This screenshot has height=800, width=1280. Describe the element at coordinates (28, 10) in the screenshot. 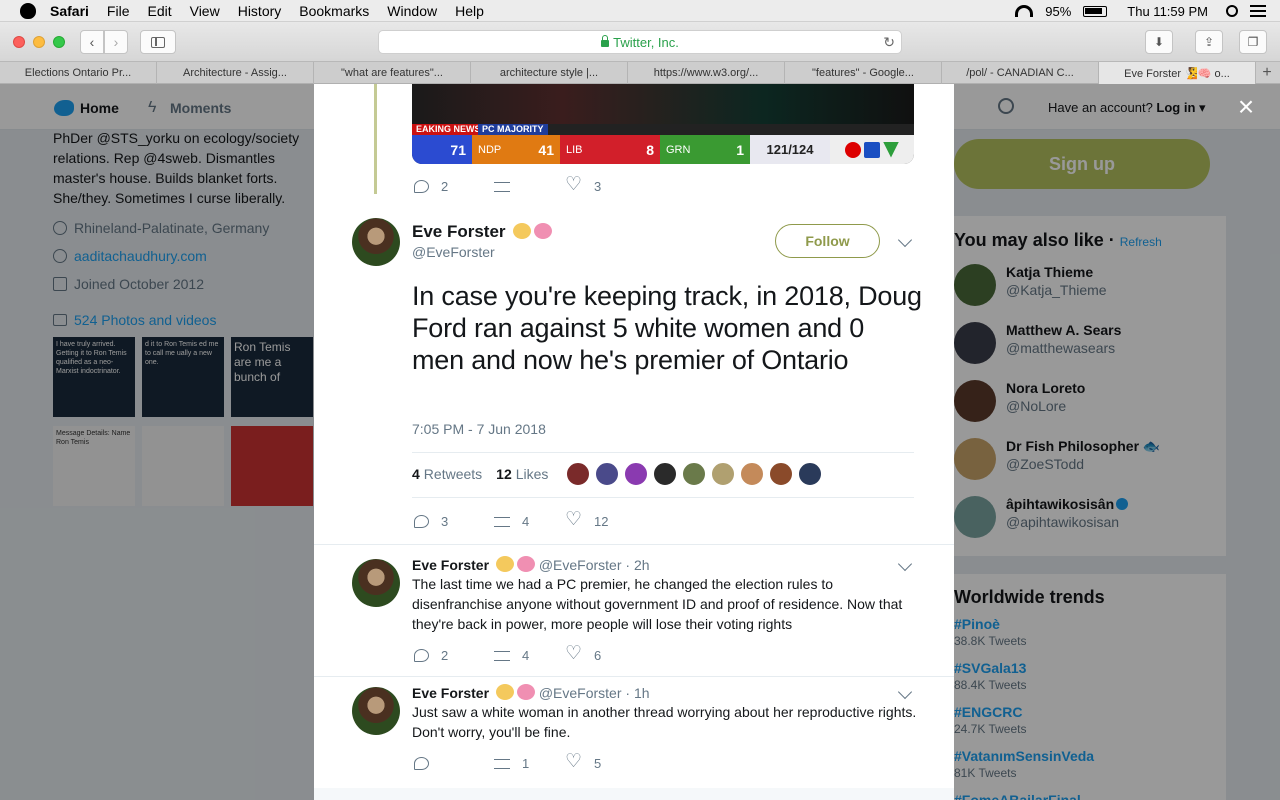

I see `apple-menu-icon` at that location.